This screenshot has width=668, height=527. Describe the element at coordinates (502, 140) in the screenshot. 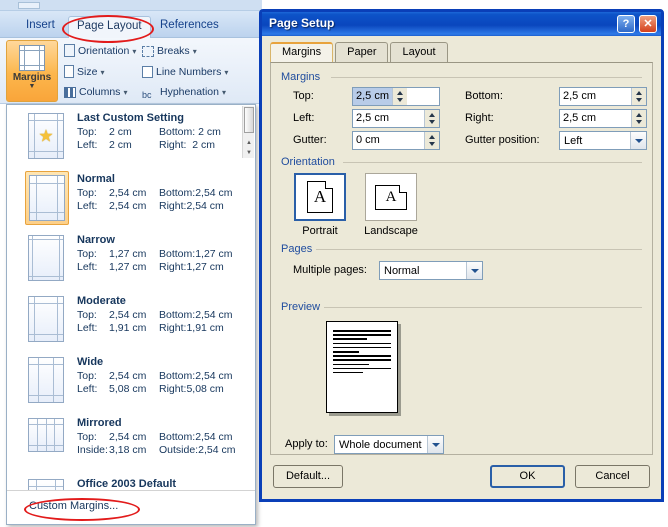

I see `gutter-position-label: Gutter position:` at that location.